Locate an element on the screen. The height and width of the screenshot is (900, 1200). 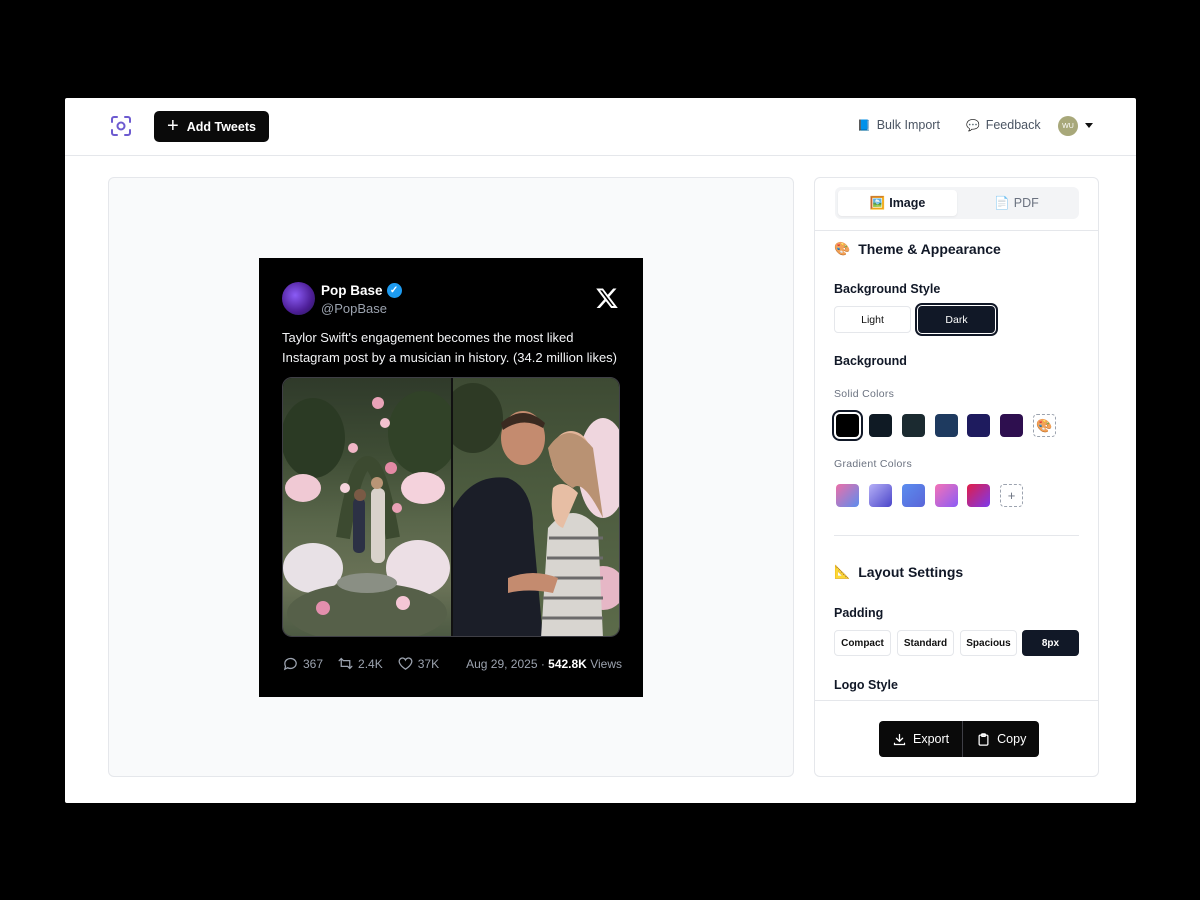
tweet-date-views: Aug 29, 2025 · 542.8K Views is located at coordinates (544, 664).